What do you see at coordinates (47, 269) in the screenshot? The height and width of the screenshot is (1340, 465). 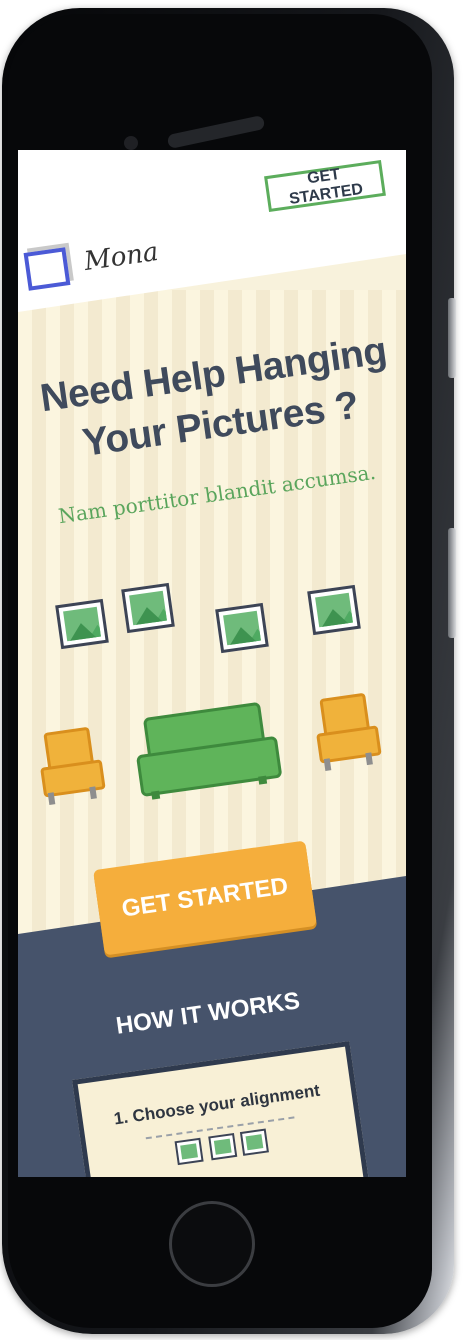 I see `logo-mark-icon` at bounding box center [47, 269].